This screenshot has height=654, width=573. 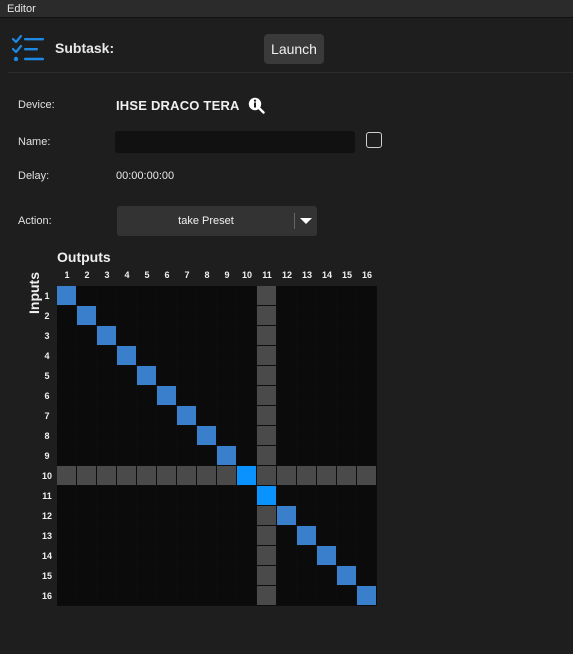 What do you see at coordinates (306, 315) in the screenshot?
I see `crosspoint-cell-in2-out13` at bounding box center [306, 315].